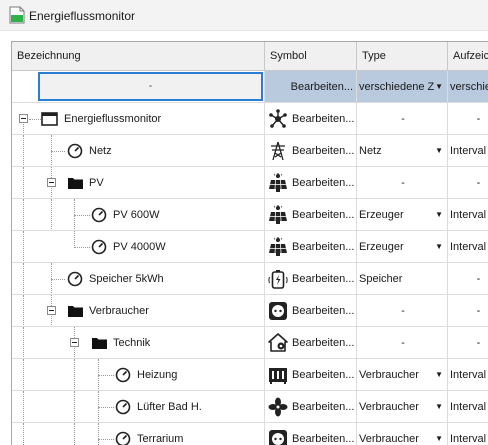 The image size is (488, 445). Describe the element at coordinates (49, 119) in the screenshot. I see `window-icon` at that location.